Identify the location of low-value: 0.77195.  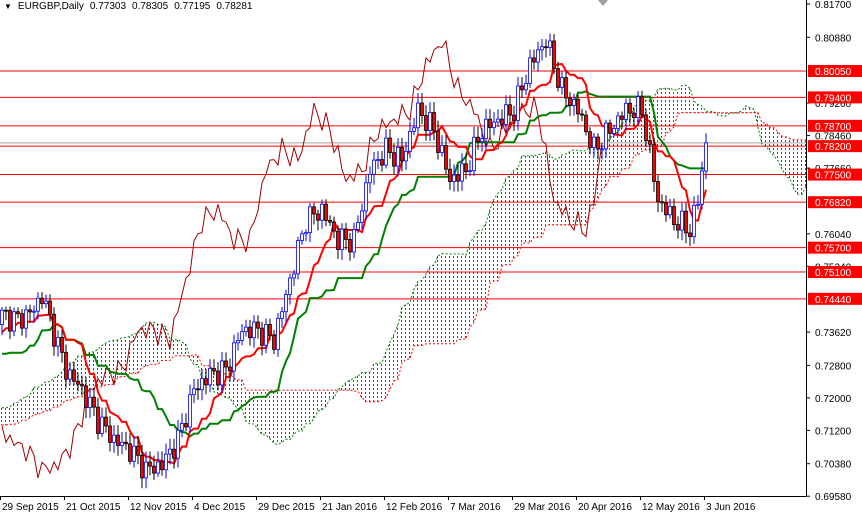
(192, 6).